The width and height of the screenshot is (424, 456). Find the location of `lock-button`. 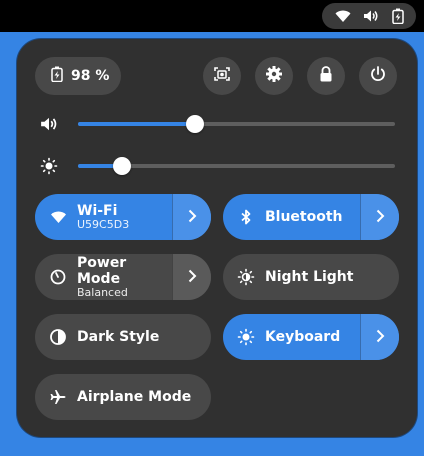

lock-button is located at coordinates (326, 76).